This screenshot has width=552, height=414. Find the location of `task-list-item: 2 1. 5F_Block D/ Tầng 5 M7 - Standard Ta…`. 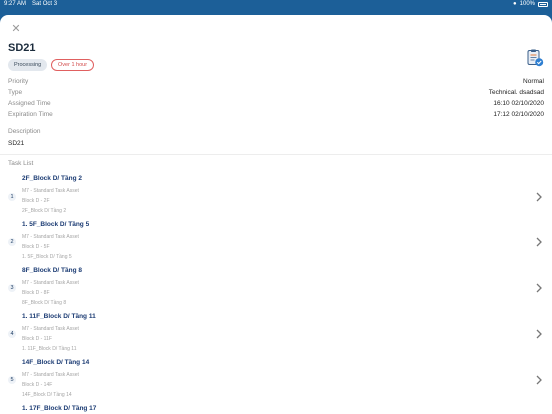

task-list-item: 2 1. 5F_Block D/ Tầng 5 M7 - Standard Ta… is located at coordinates (276, 243).